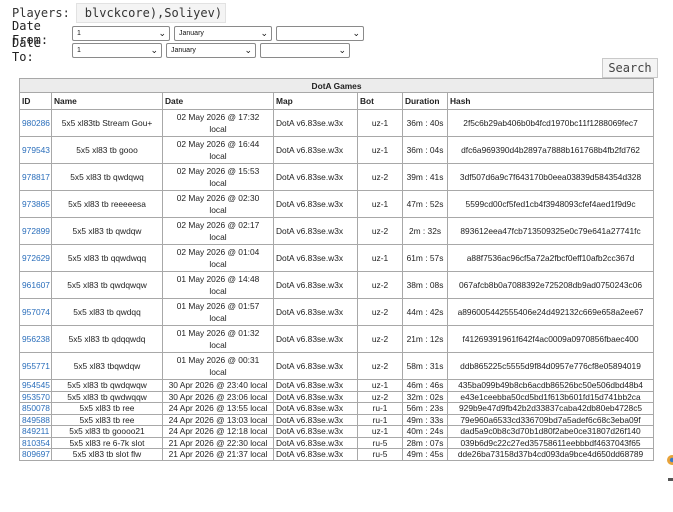  I want to click on cell-hash: f41269391961f642f4ac0009a0970856fbaec400, so click(550, 339).